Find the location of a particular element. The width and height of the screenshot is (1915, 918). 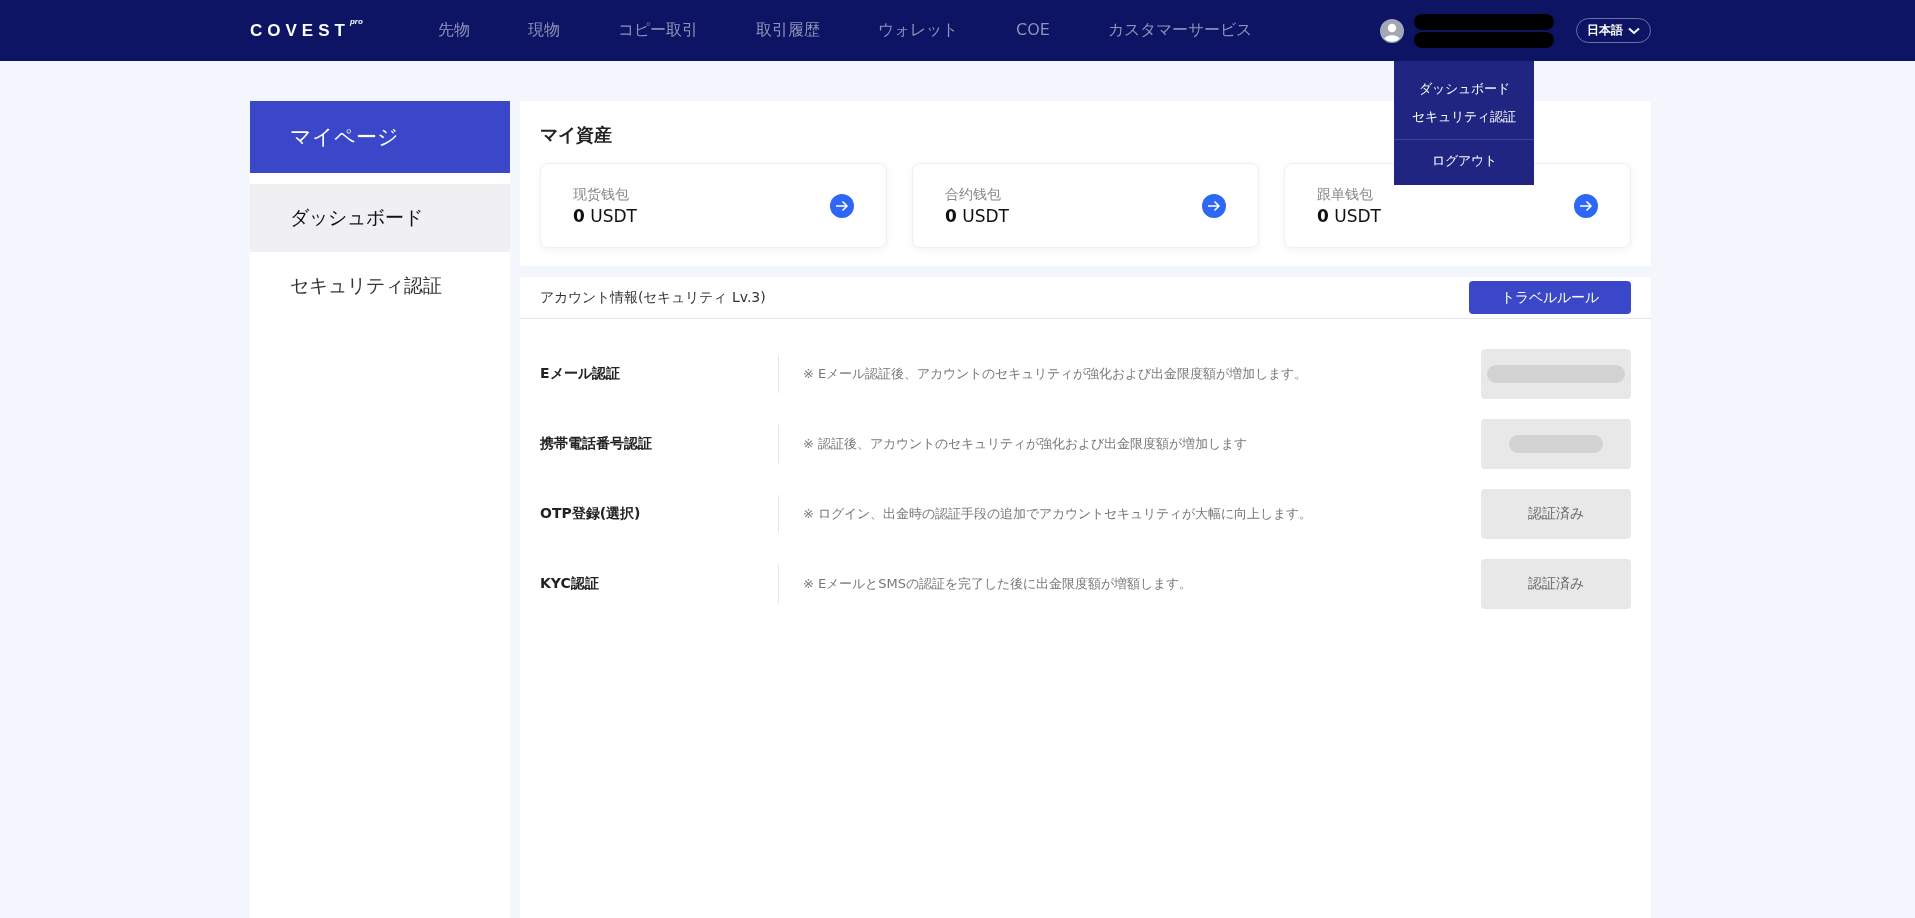

section-title: マイ資産 is located at coordinates (576, 135).